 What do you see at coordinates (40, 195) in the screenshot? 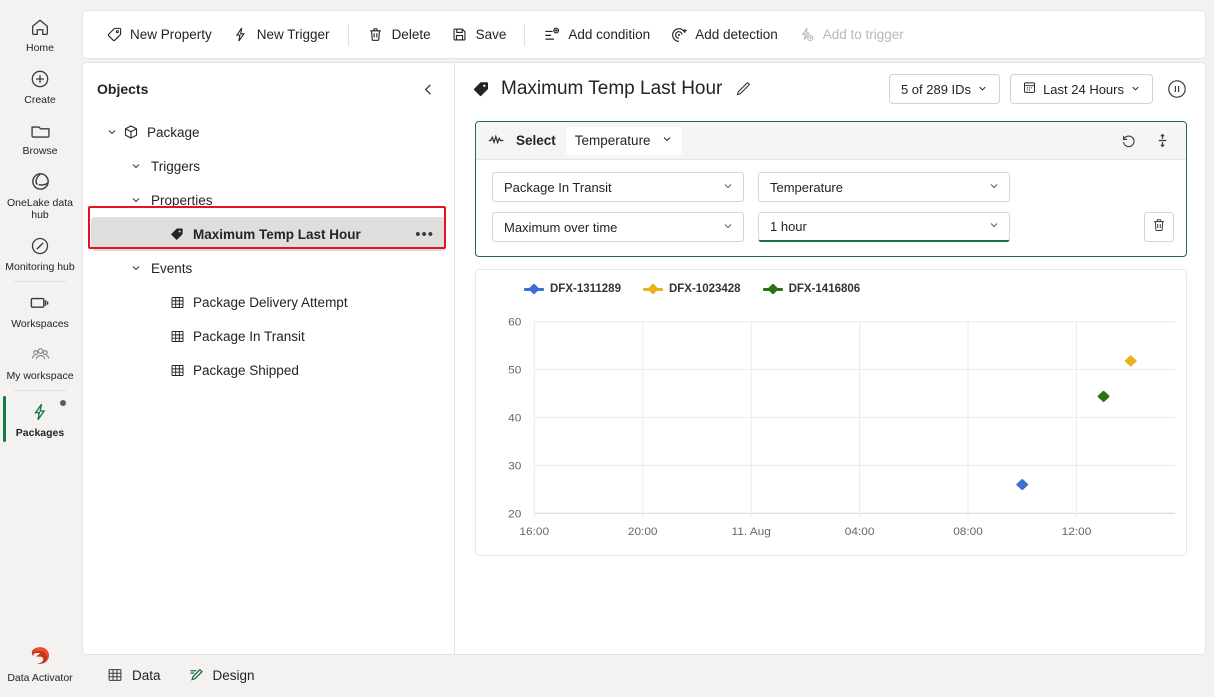
I see `sidebar-item-onelake-data-hub: OneLake data hub` at bounding box center [40, 195].